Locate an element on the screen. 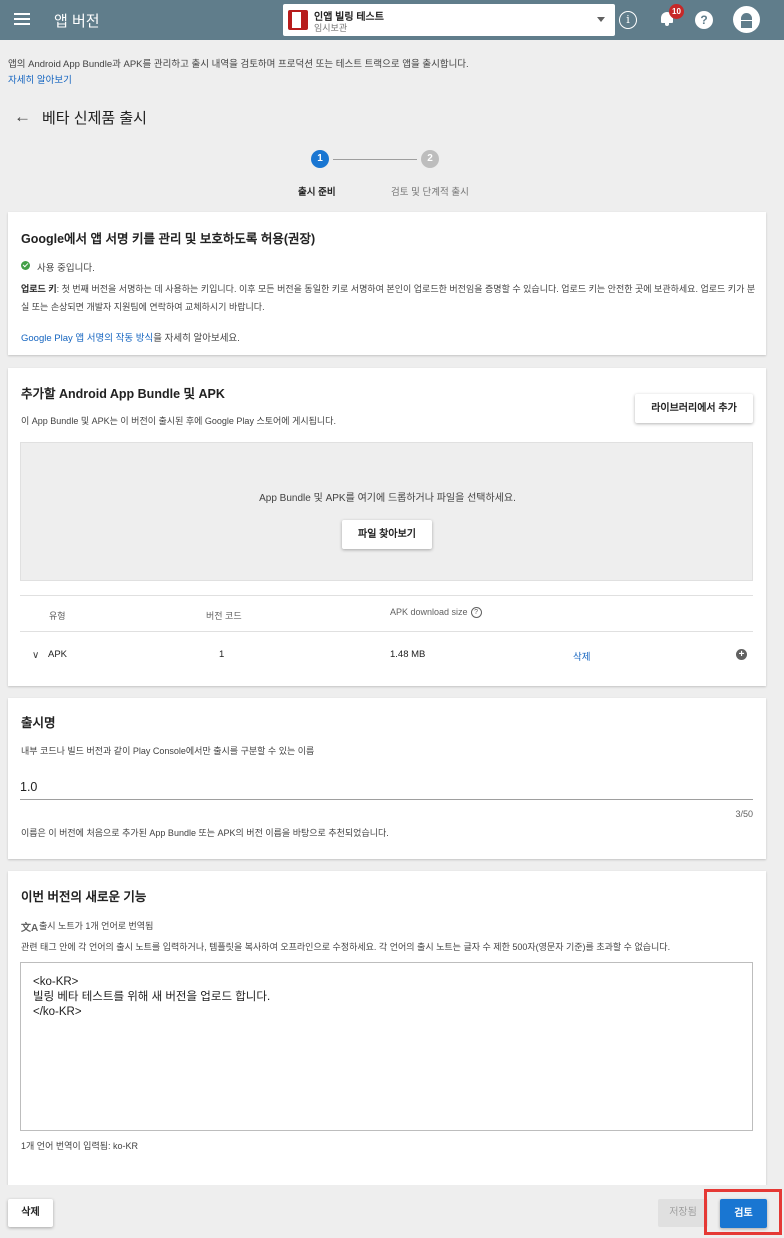 The width and height of the screenshot is (784, 1238). add-circle-icon: + is located at coordinates (741, 654).